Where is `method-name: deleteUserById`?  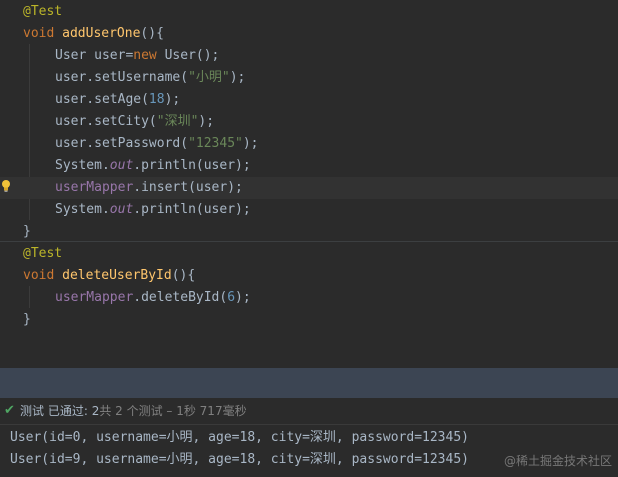 method-name: deleteUserById is located at coordinates (117, 275).